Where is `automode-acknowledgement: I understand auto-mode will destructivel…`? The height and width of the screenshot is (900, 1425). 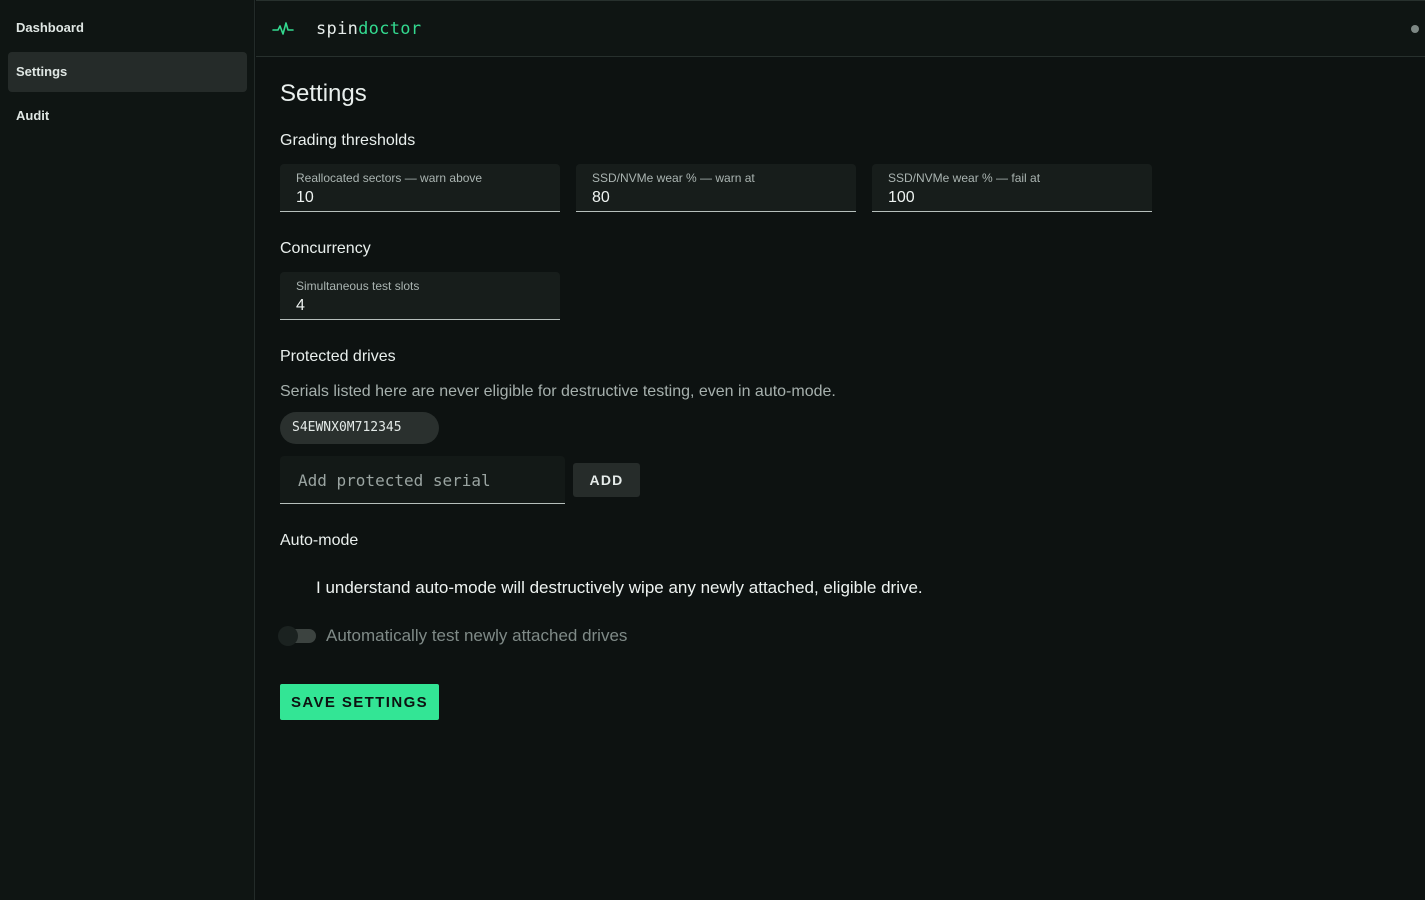 automode-acknowledgement: I understand auto-mode will destructivel… is located at coordinates (619, 588).